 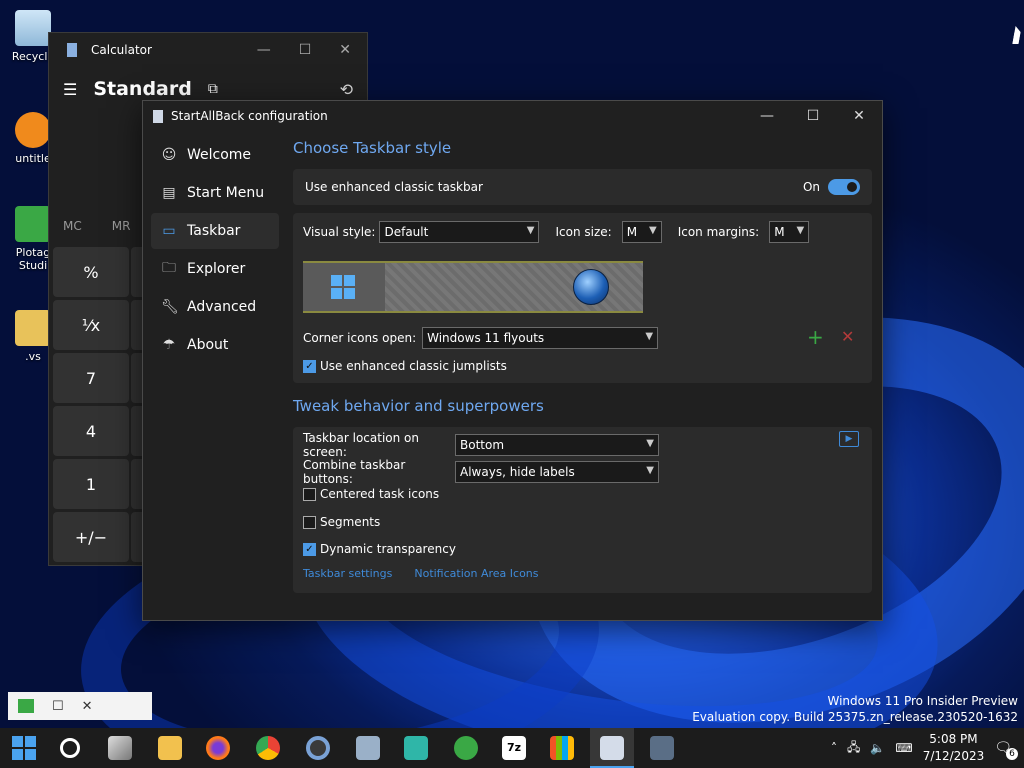 I want to click on history-icon: ⟲, so click(x=346, y=89).